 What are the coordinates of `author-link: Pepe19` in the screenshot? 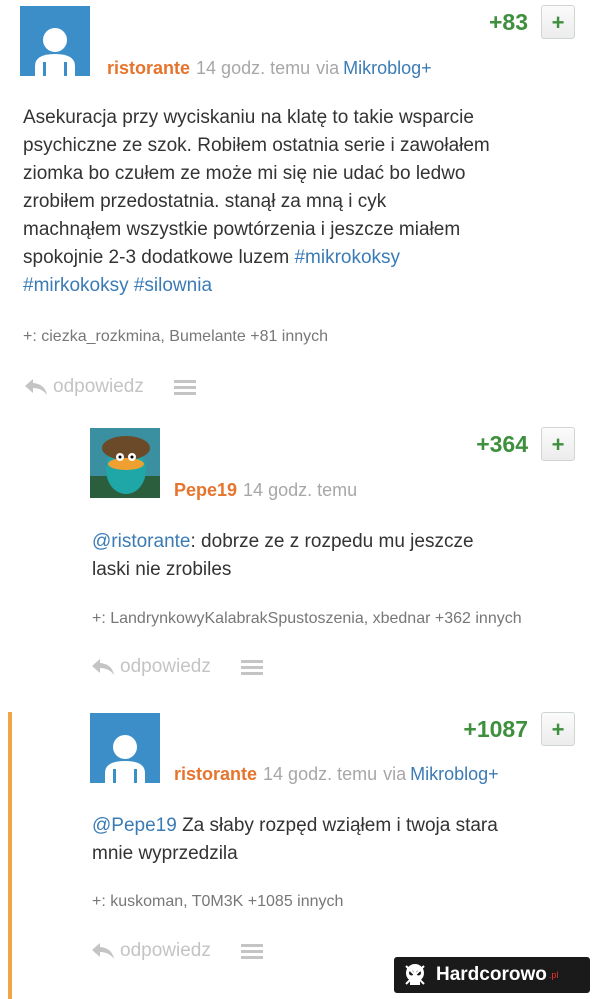 It's located at (205, 490).